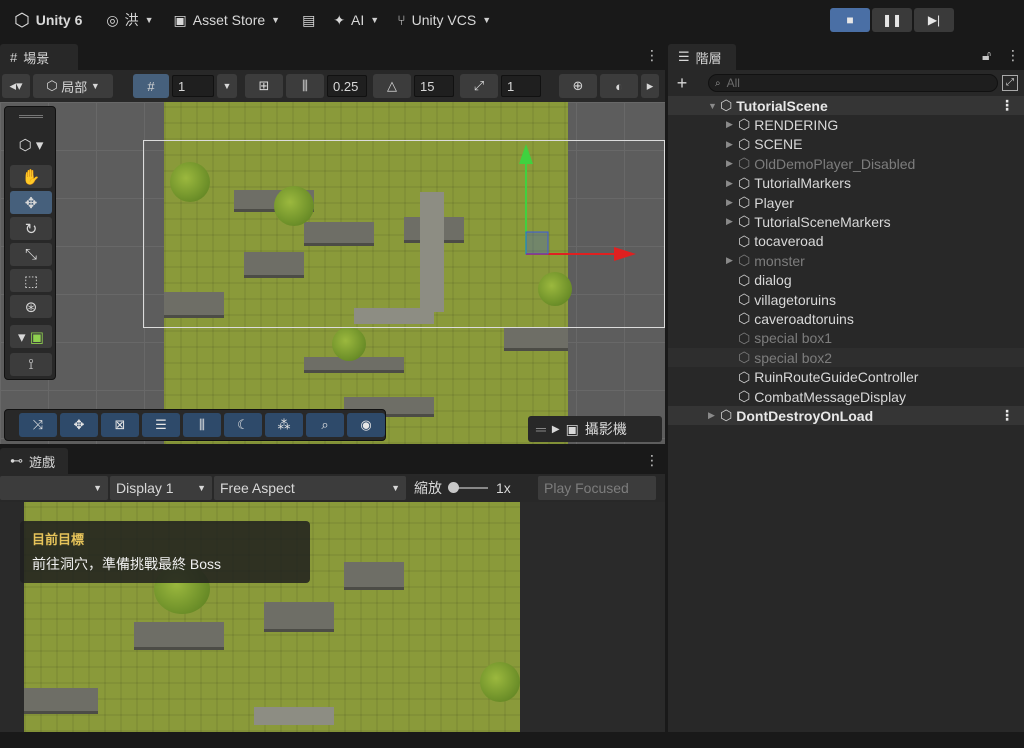 The image size is (1024, 748). What do you see at coordinates (73, 86) in the screenshot?
I see `pivot-dropdown: ⬡ 局部 ▼` at bounding box center [73, 86].